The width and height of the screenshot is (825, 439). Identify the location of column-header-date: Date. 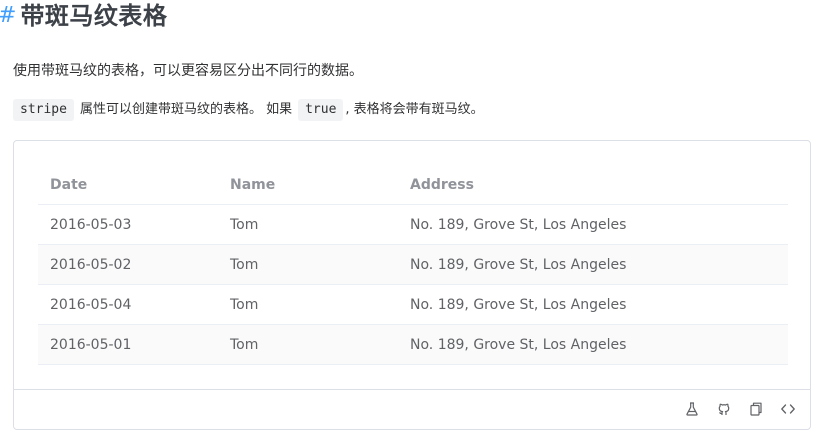
(69, 184).